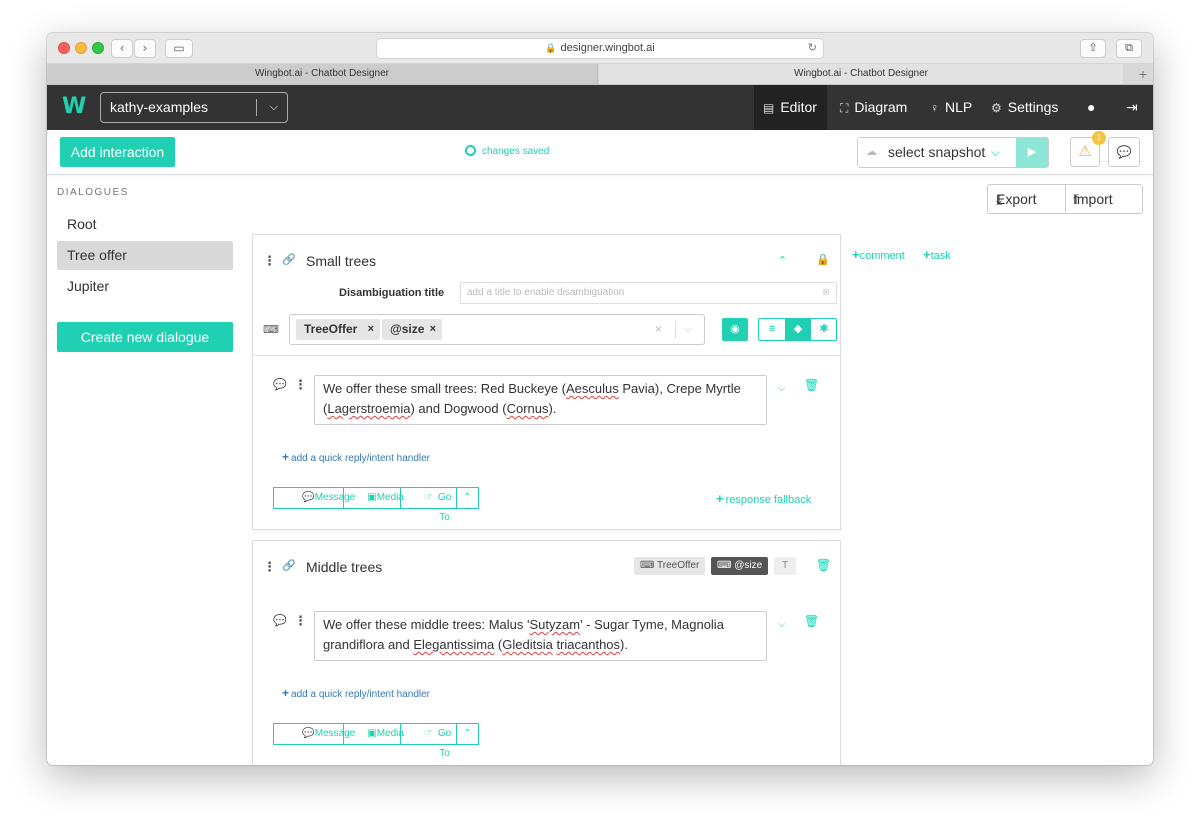  Describe the element at coordinates (98, 48) in the screenshot. I see `zoom-window-button` at that location.